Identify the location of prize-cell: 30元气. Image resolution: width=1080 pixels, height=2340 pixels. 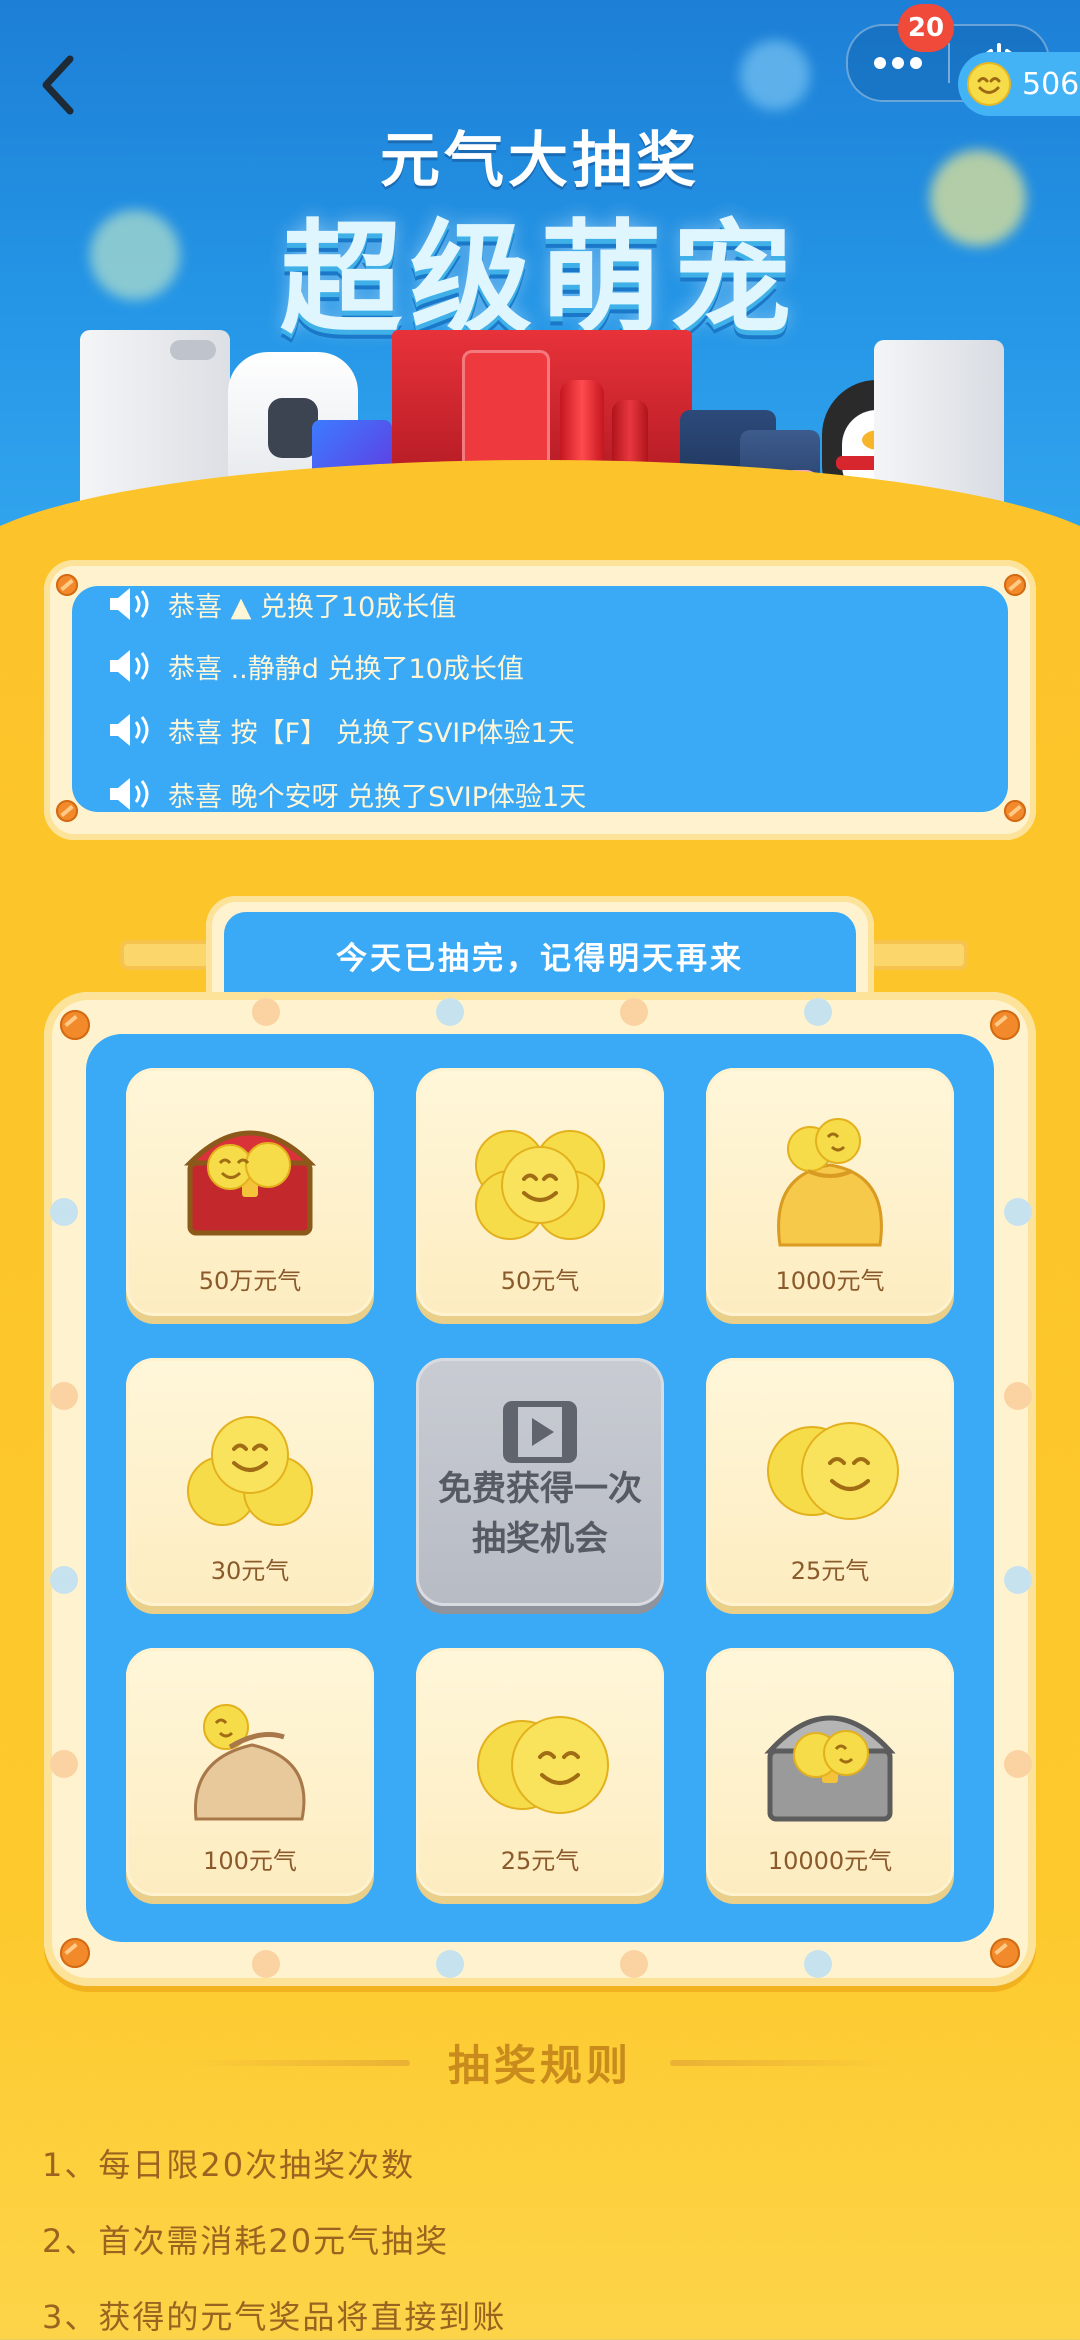
(250, 1482).